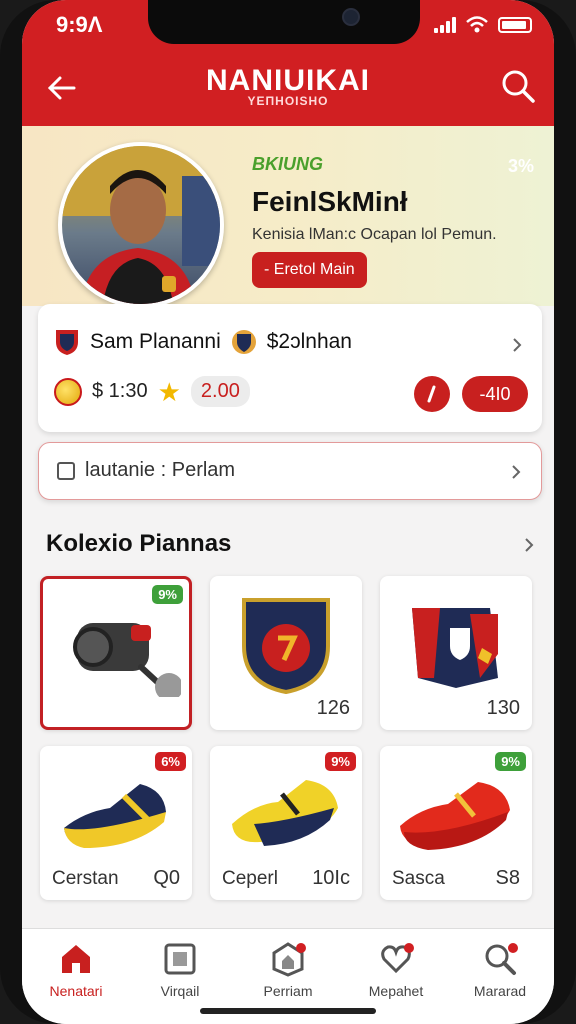  What do you see at coordinates (76, 991) in the screenshot?
I see `nav-label: Nenatari` at bounding box center [76, 991].